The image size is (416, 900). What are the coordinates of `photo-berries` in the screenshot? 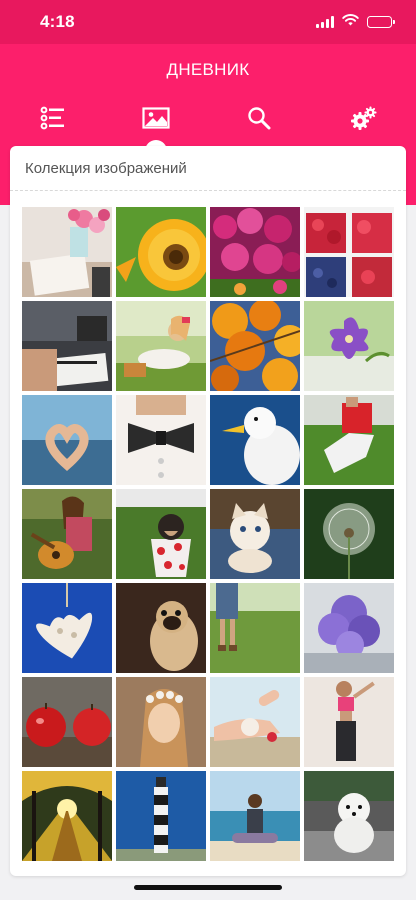 It's located at (349, 252).